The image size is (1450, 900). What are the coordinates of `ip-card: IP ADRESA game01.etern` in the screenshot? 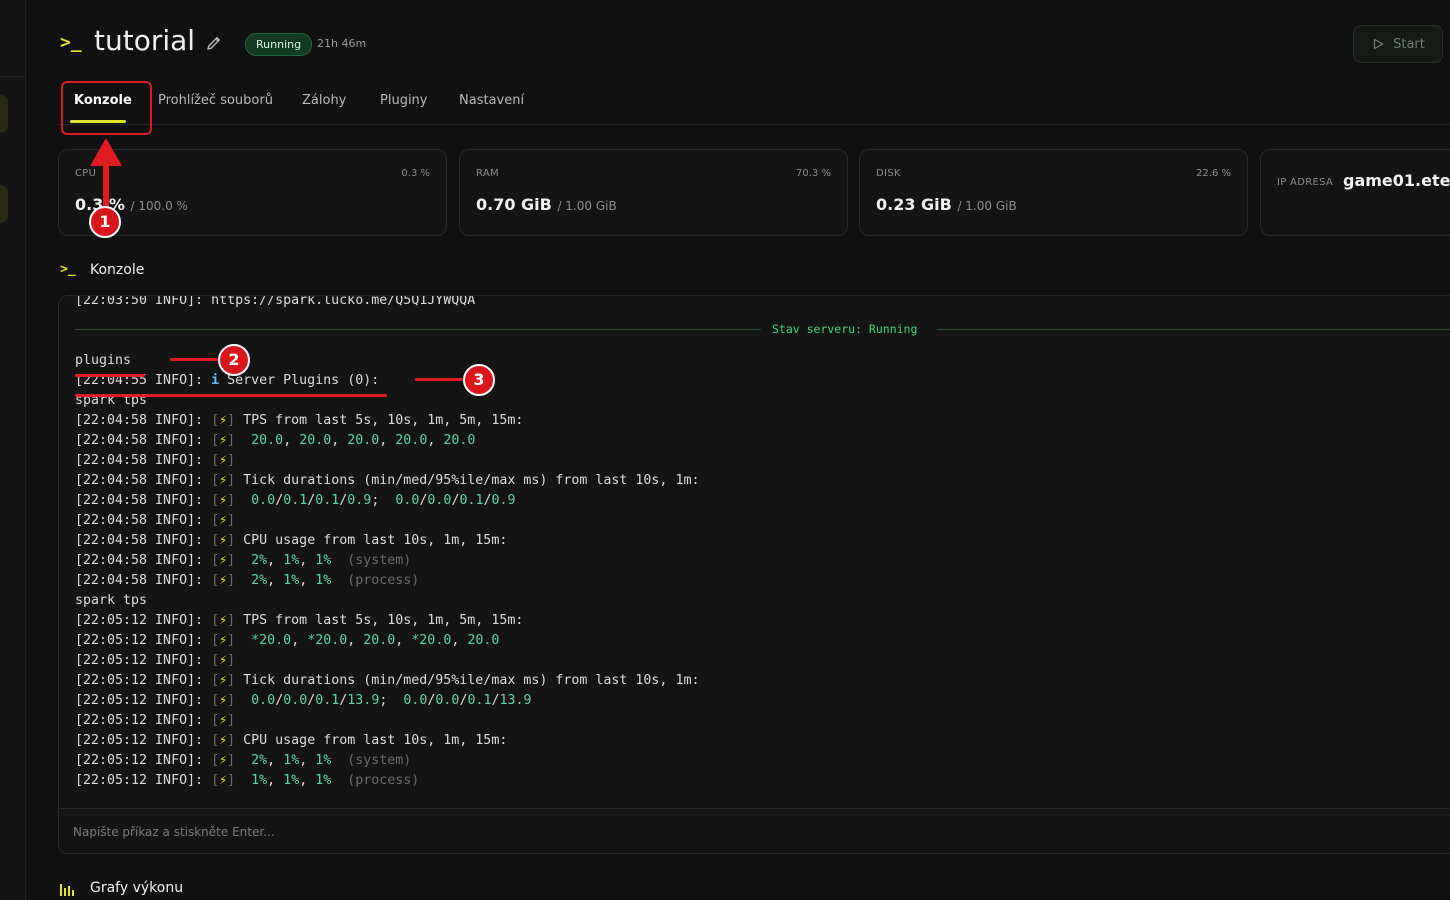 It's located at (1355, 192).